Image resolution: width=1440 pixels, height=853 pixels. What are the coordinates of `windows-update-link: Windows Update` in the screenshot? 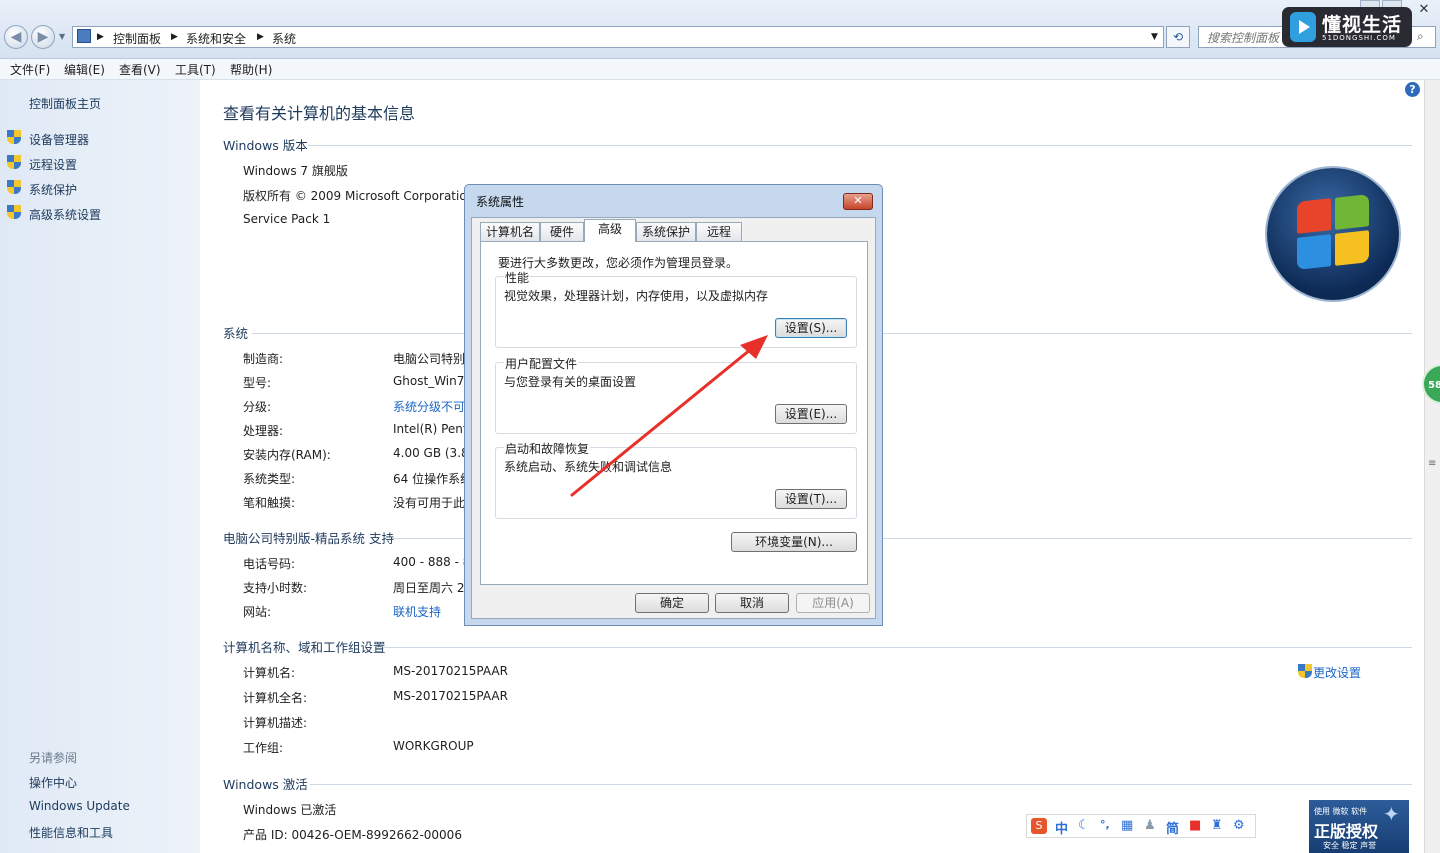 It's located at (79, 806).